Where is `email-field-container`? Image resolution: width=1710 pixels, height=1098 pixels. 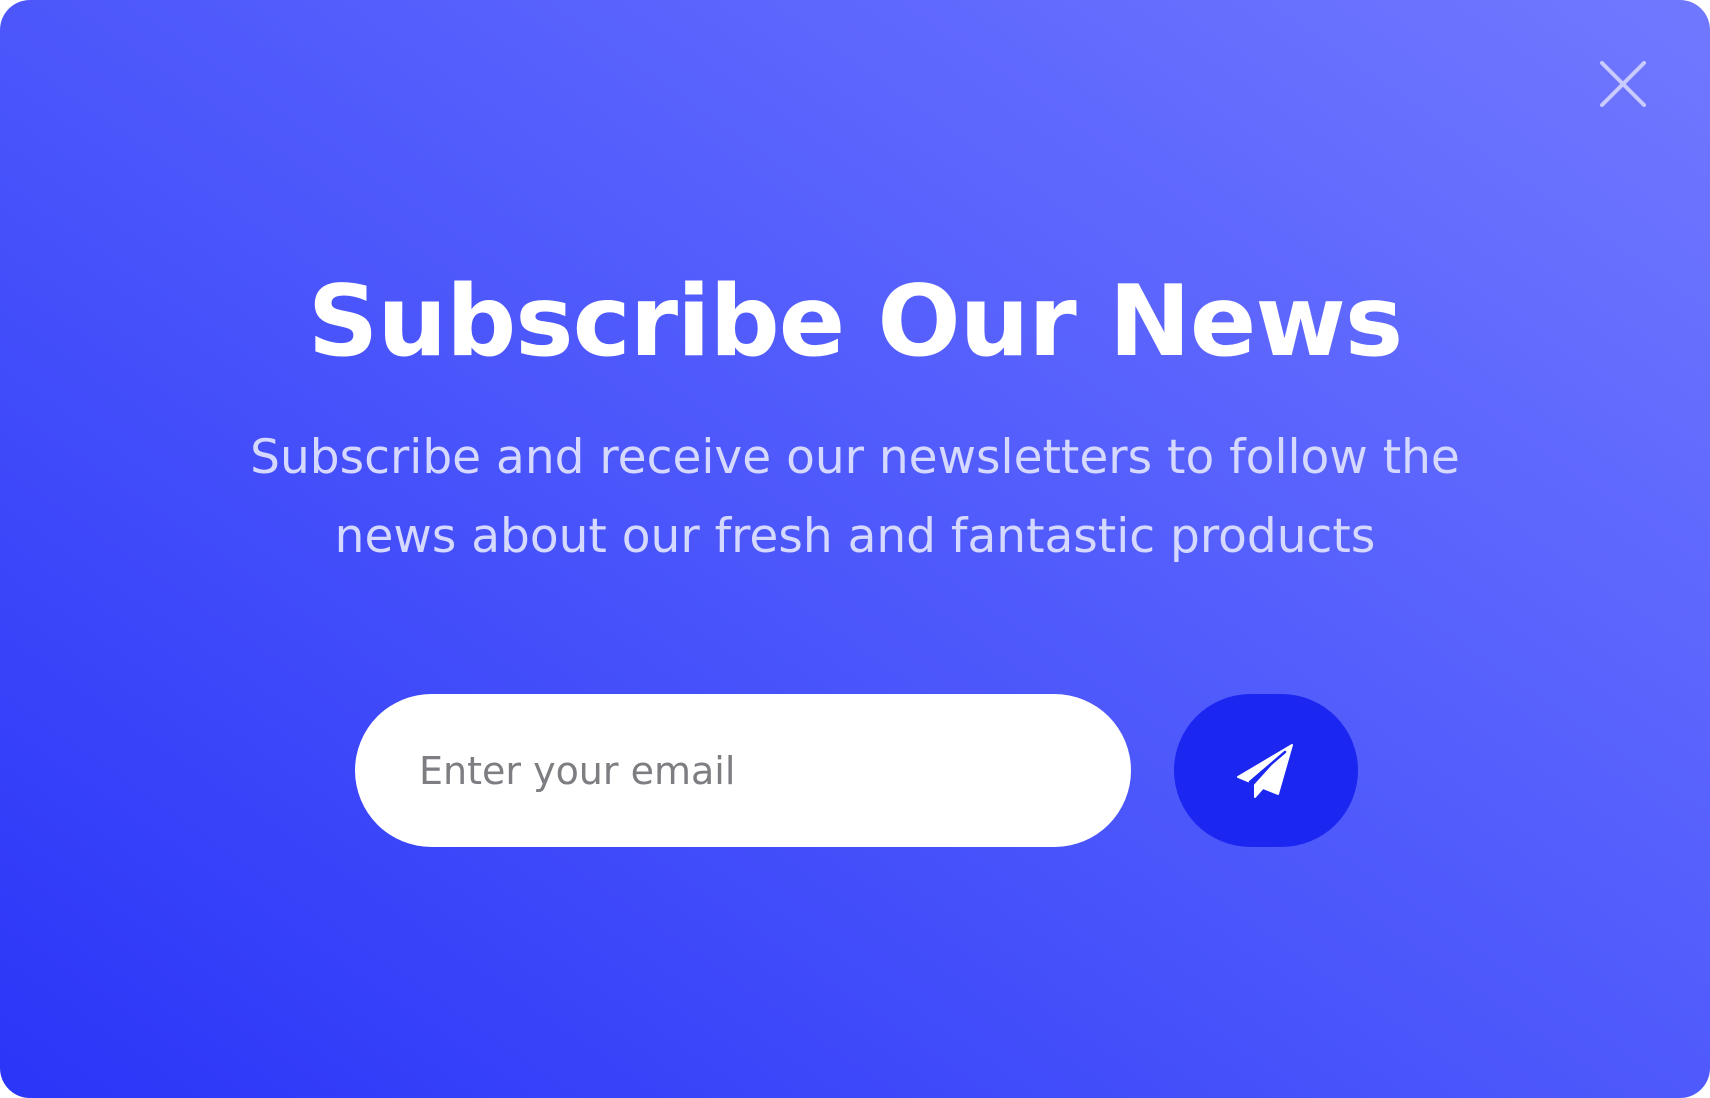 email-field-container is located at coordinates (743, 770).